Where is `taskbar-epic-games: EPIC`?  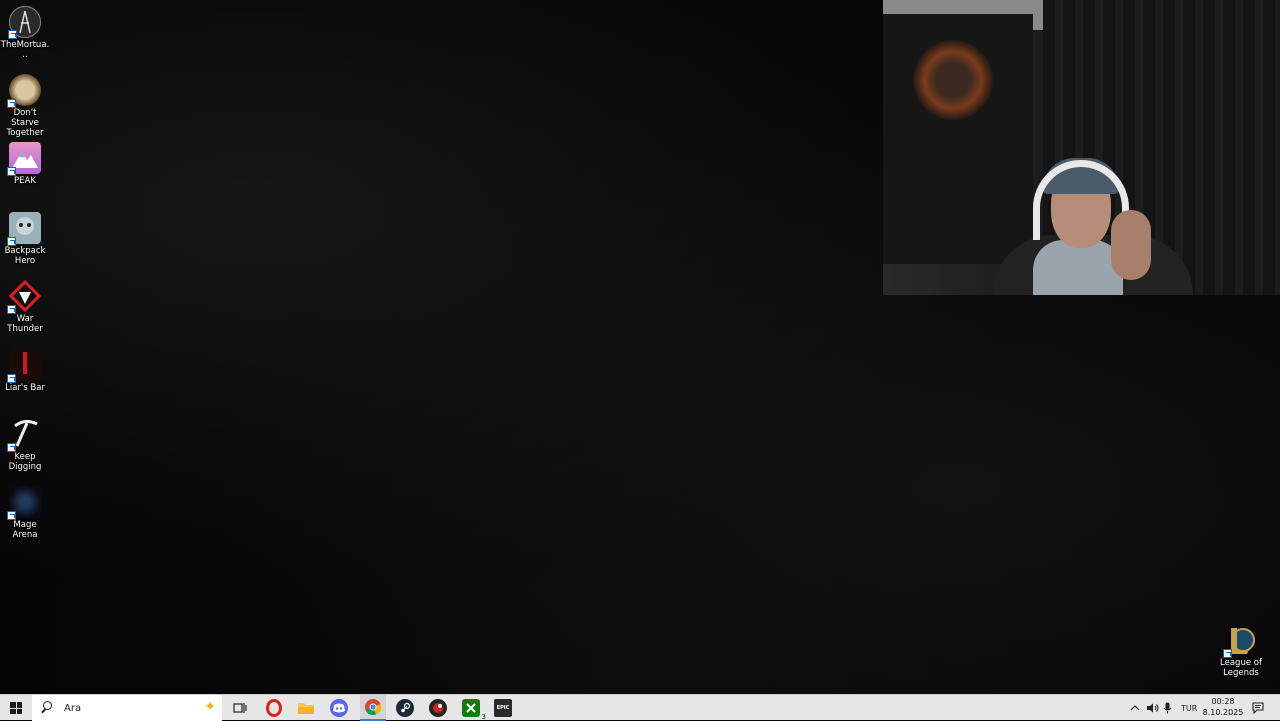 taskbar-epic-games: EPIC is located at coordinates (503, 708).